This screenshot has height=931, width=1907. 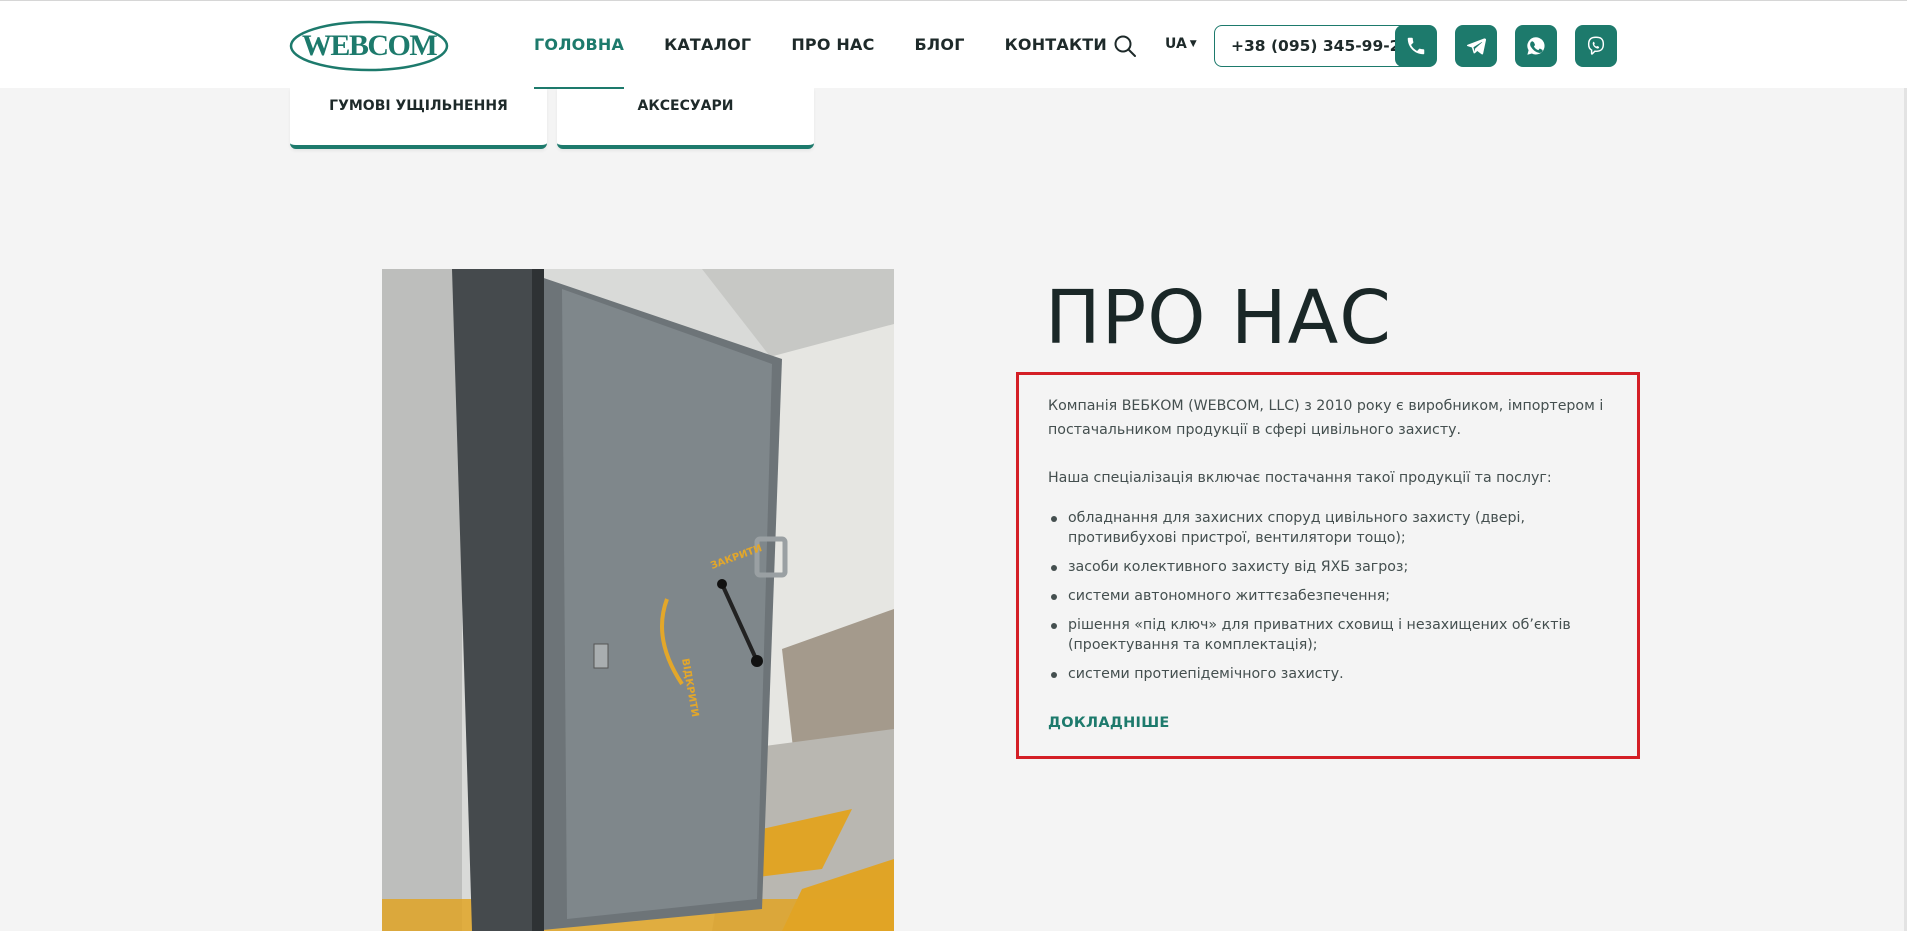 What do you see at coordinates (1321, 46) in the screenshot?
I see `phone-number: +38 (095) 345-99-20` at bounding box center [1321, 46].